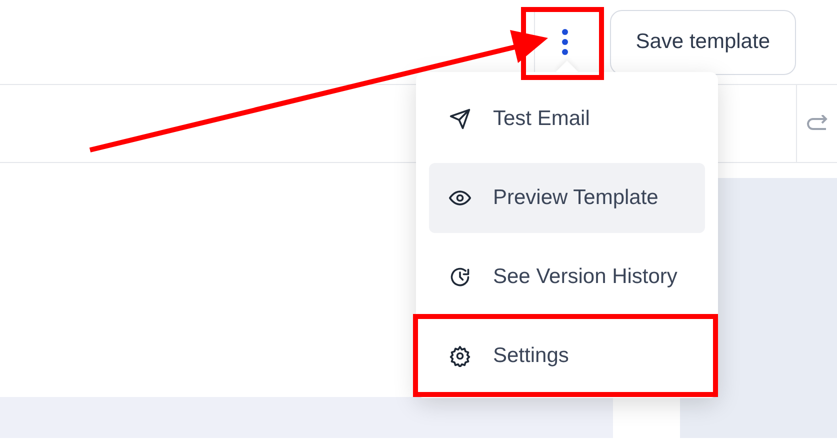 The height and width of the screenshot is (439, 837). I want to click on menu-item: Settings, so click(567, 356).